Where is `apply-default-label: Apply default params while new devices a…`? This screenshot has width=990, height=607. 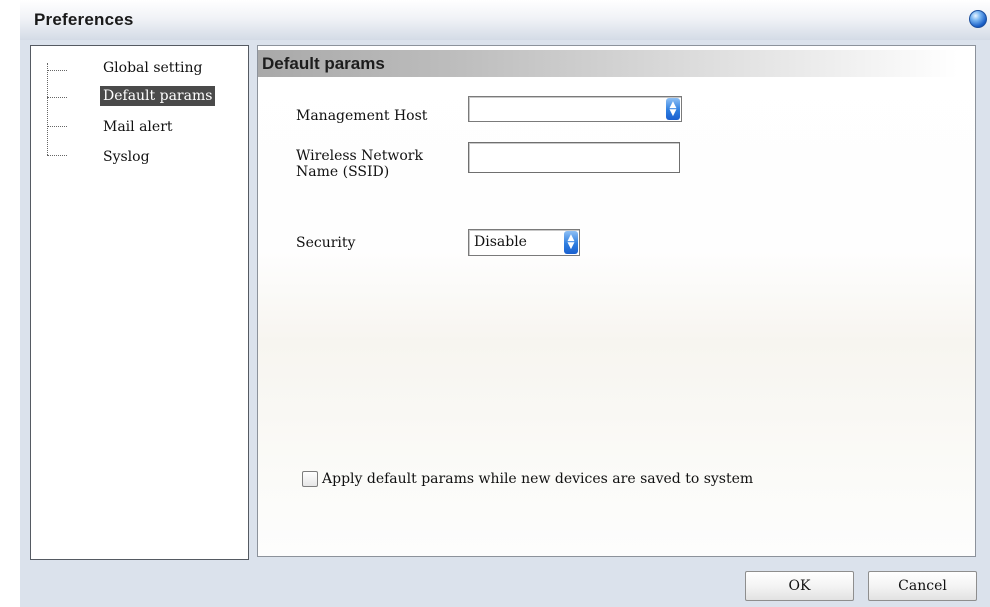
apply-default-label: Apply default params while new devices a… is located at coordinates (538, 479).